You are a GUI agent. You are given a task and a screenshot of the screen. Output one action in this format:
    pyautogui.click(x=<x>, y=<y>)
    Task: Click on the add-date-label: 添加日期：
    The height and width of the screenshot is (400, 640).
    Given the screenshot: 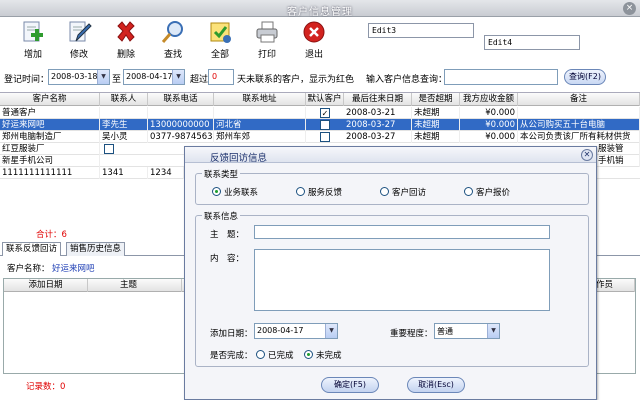 What is the action you would take?
    pyautogui.click(x=231, y=334)
    